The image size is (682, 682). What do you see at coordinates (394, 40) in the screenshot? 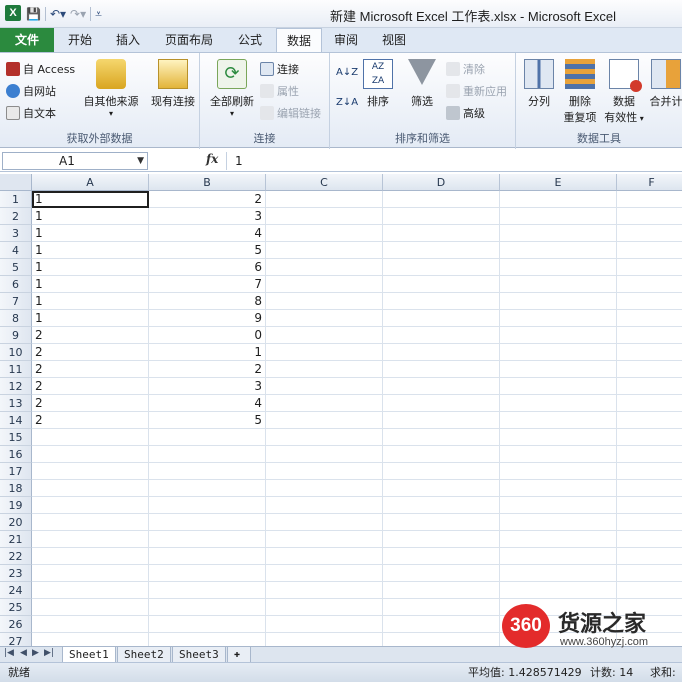
I see `tab-view: 视图` at bounding box center [394, 40].